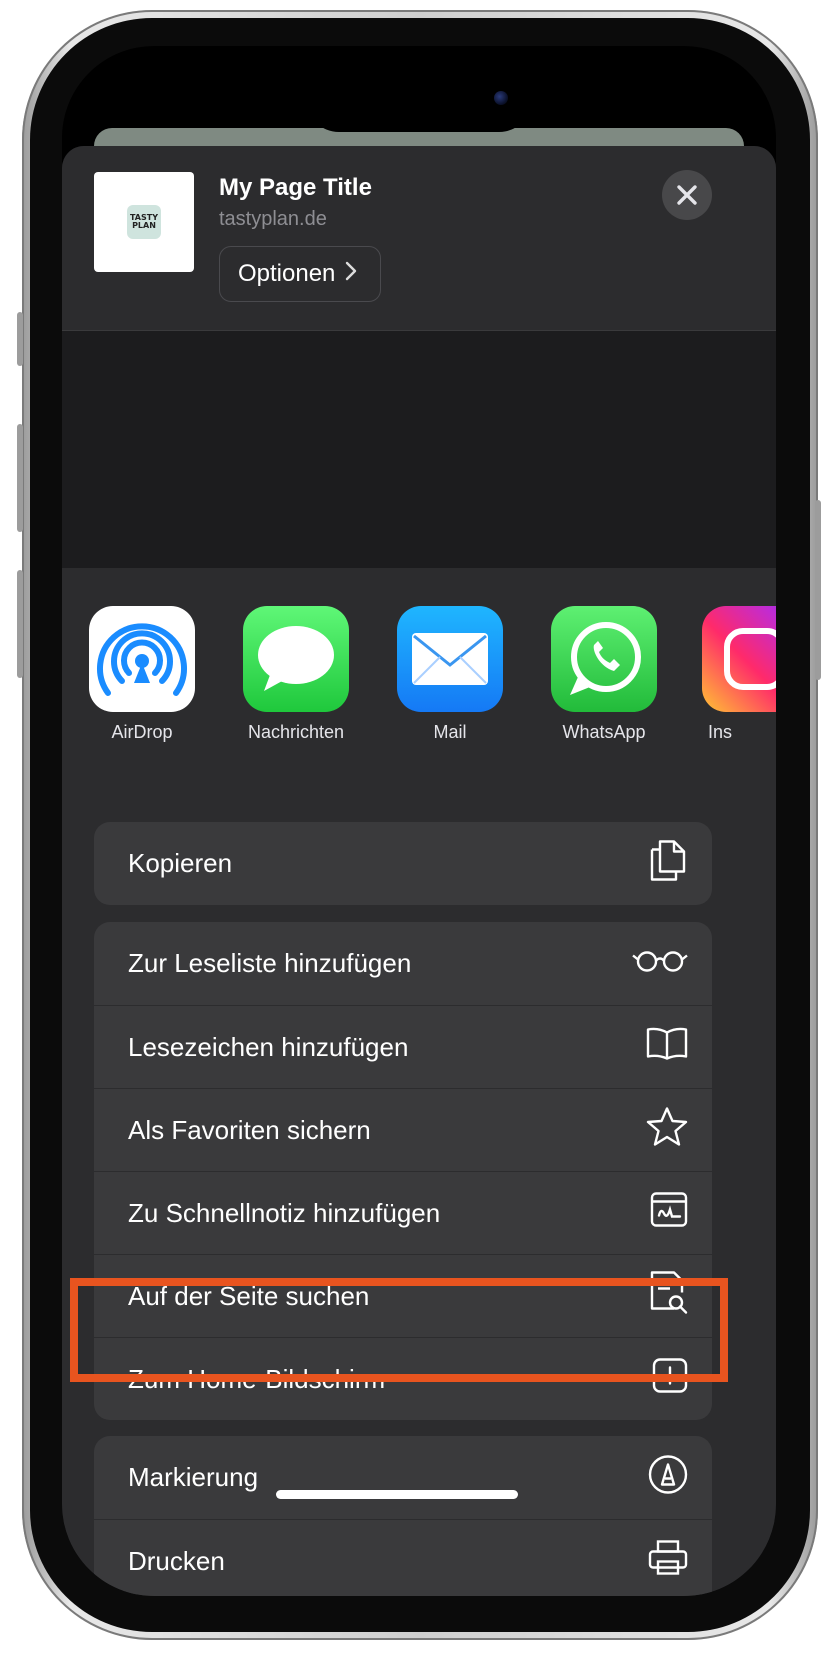  I want to click on action-label: Als Favoriten sichern, so click(249, 1129).